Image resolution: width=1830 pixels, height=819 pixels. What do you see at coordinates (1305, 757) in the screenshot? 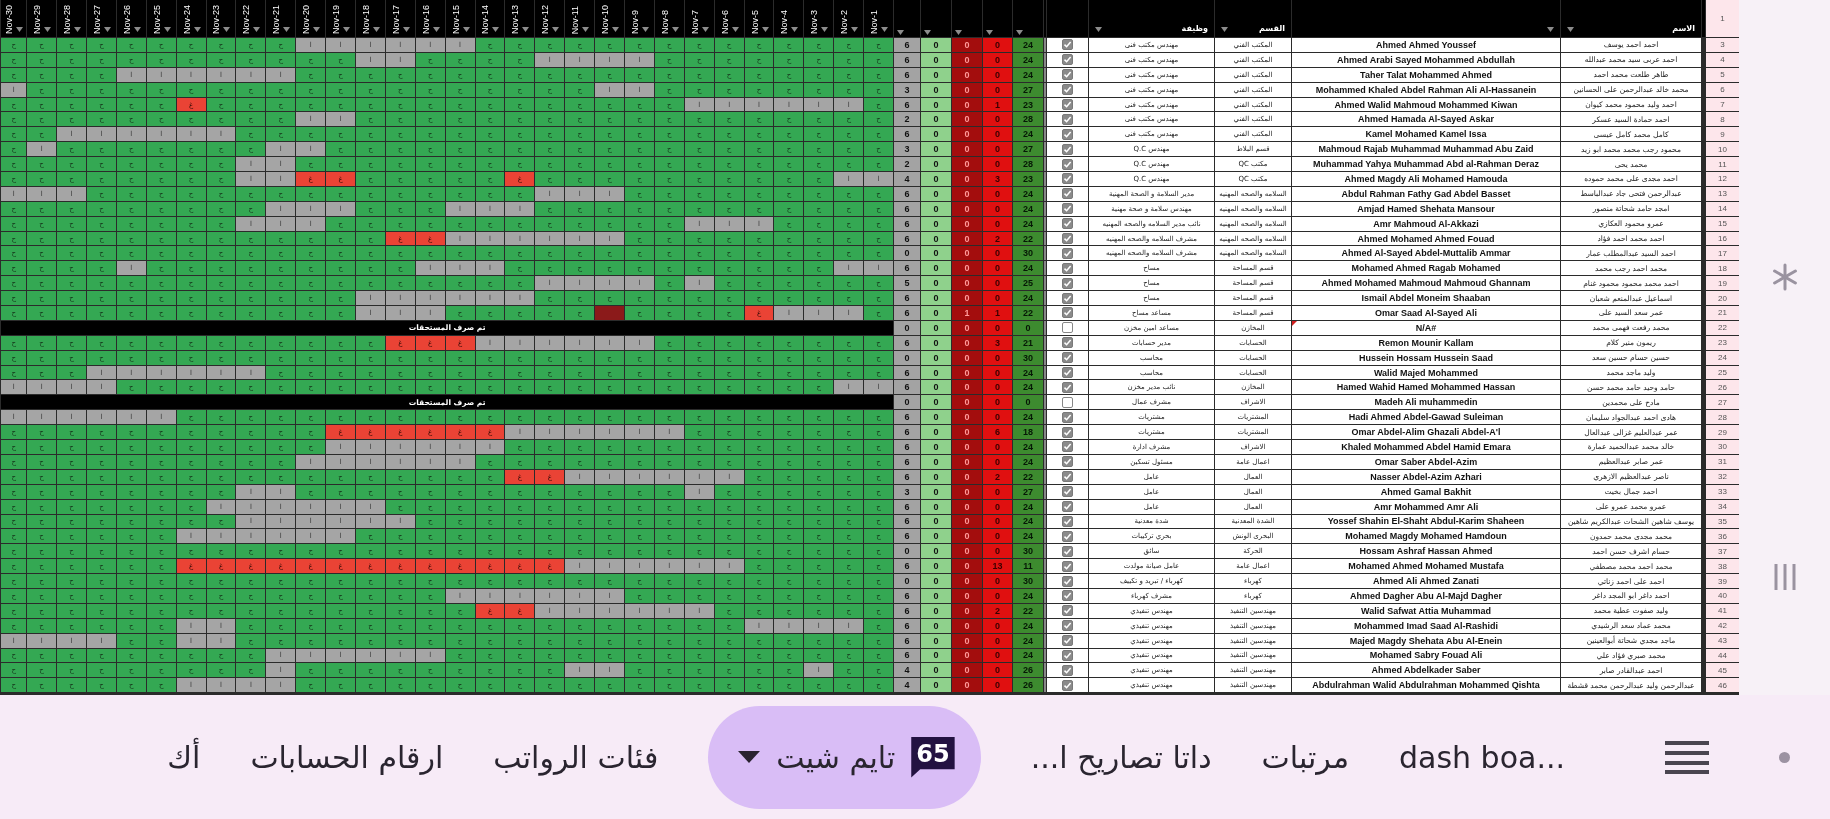
I see `sheet-tab: مرتبات` at bounding box center [1305, 757].